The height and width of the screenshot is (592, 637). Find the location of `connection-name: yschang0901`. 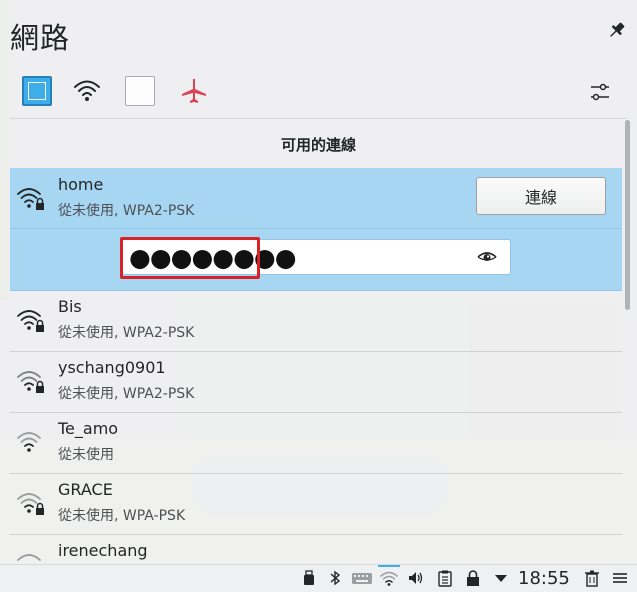

connection-name: yschang0901 is located at coordinates (112, 367).